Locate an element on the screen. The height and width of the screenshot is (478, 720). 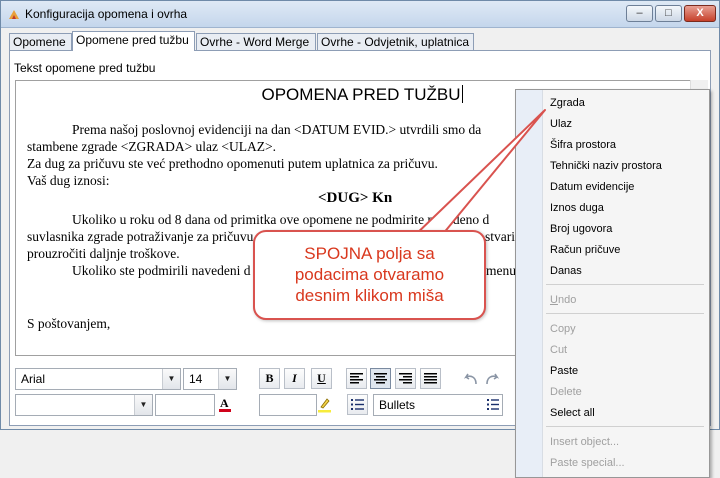
menu-item-undo: Undo is located at coordinates (563, 300).